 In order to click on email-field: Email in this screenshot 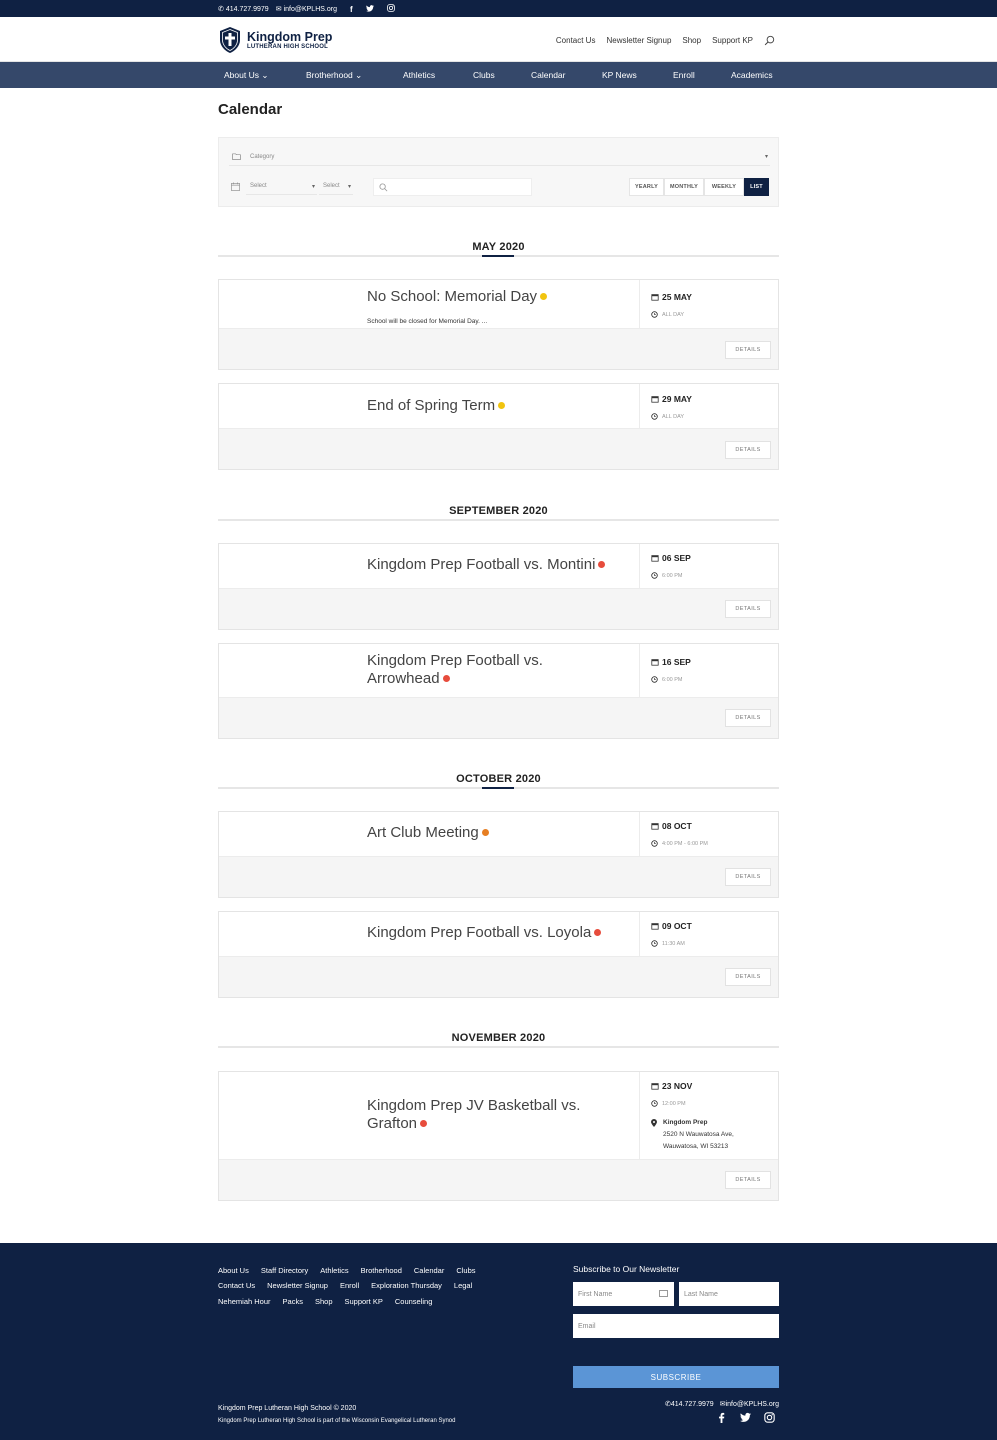, I will do `click(676, 1326)`.